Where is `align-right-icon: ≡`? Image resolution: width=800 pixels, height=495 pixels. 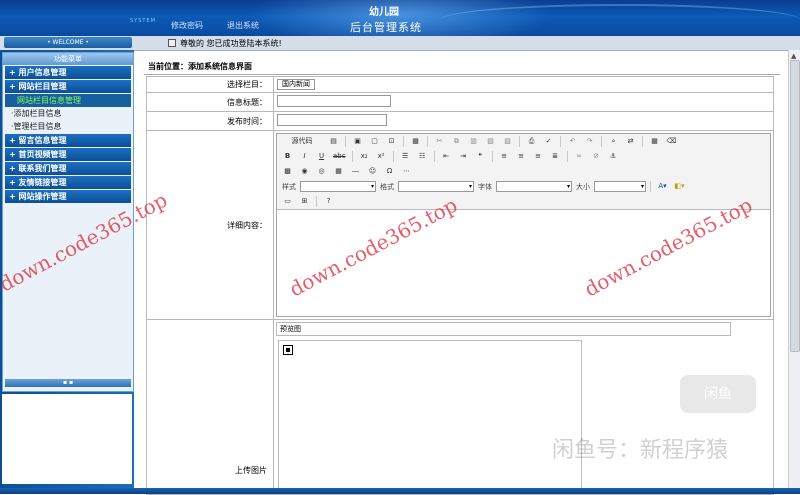
align-right-icon: ≡ is located at coordinates (538, 156).